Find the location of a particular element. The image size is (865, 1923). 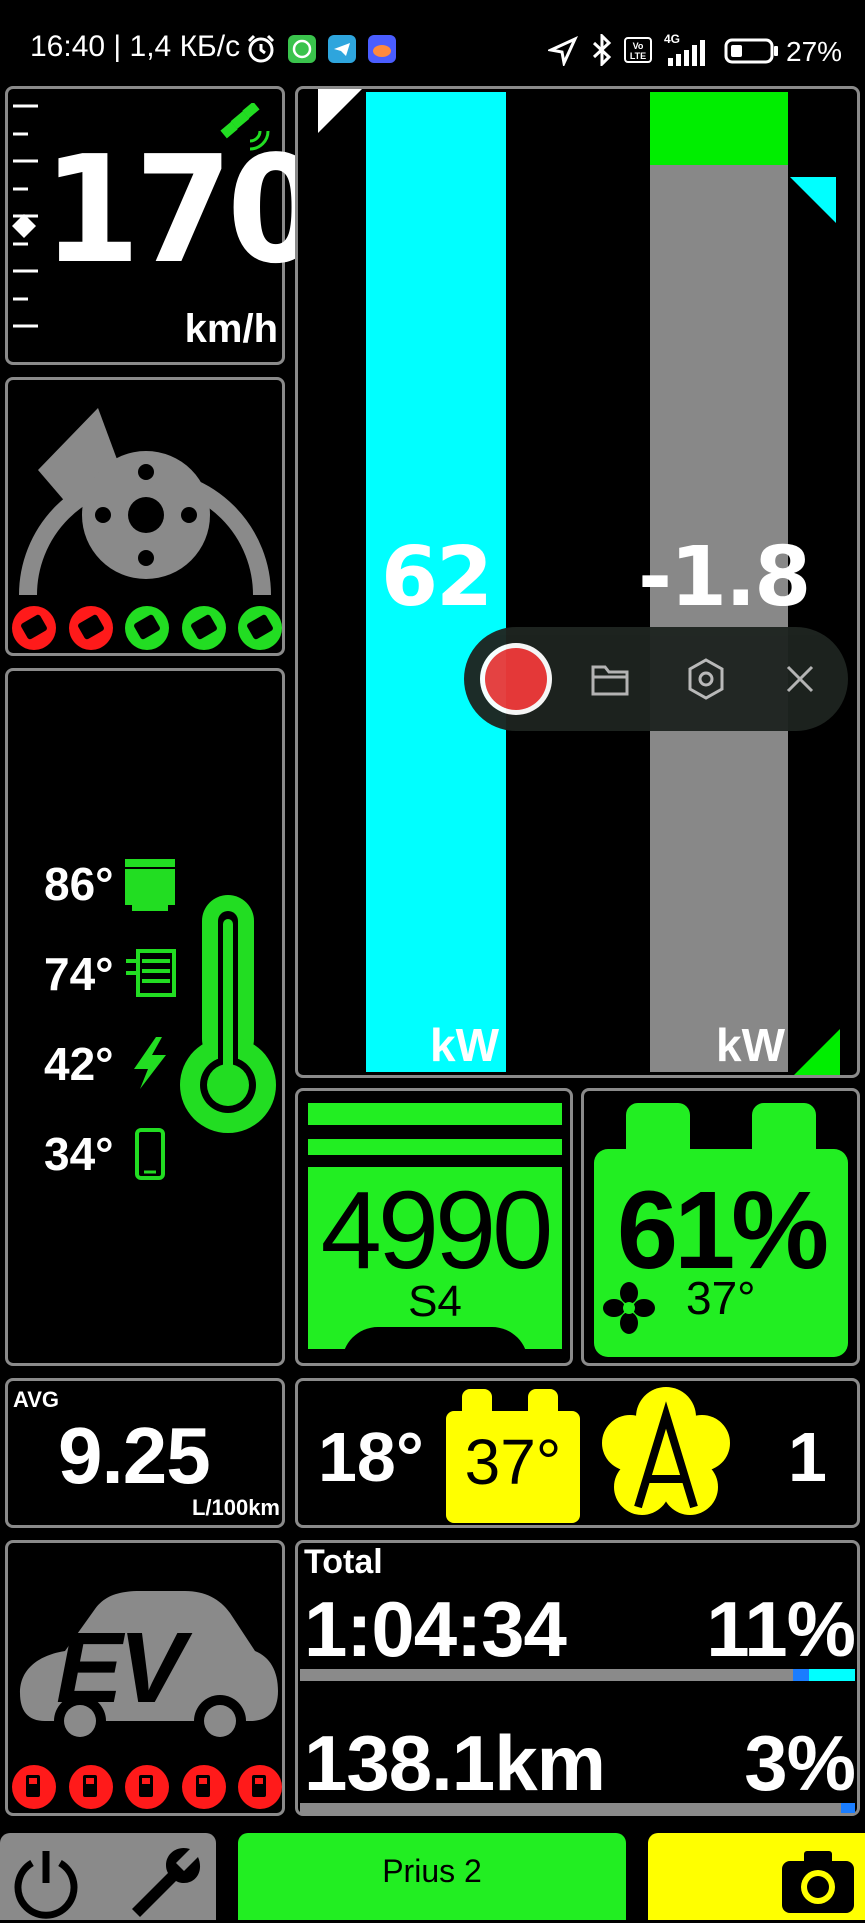

status-bar: 16:40 | 1,4 КБ/с Vo LTE 4G 27% is located at coordinates (432, 40).